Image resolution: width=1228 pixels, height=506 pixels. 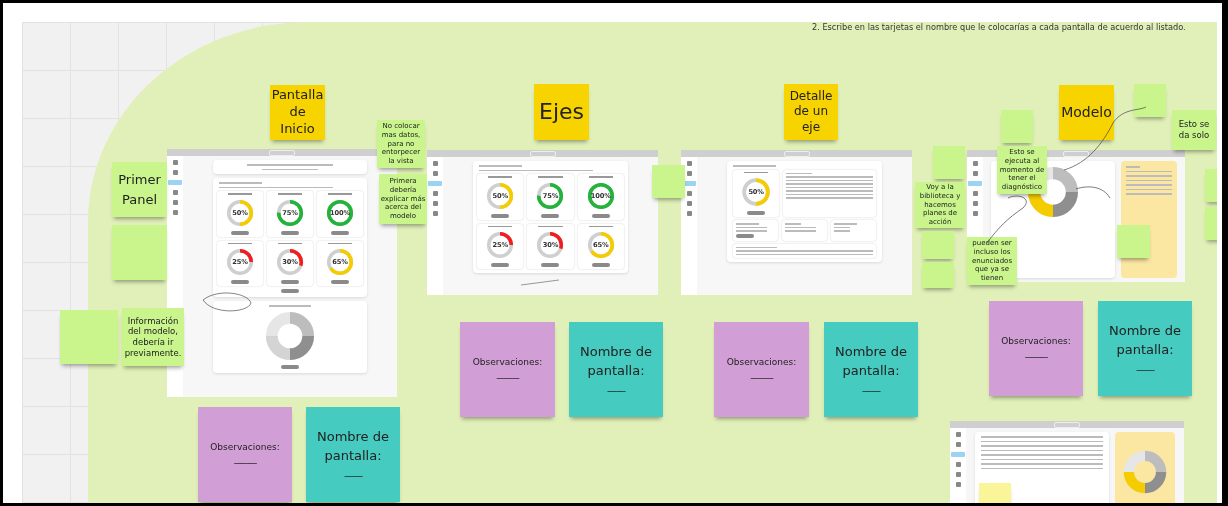 What do you see at coordinates (153, 337) in the screenshot?
I see `sticky-note: Información del modelo, debería ir previamente.` at bounding box center [153, 337].